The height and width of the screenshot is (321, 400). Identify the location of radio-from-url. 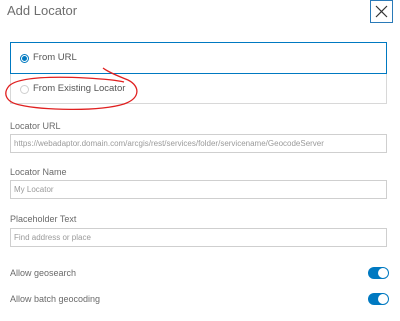
(24, 58).